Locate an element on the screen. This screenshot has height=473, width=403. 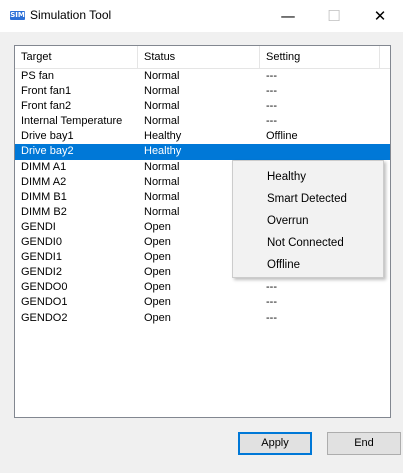
table-row: Front fan1 Normal --- is located at coordinates (202, 91).